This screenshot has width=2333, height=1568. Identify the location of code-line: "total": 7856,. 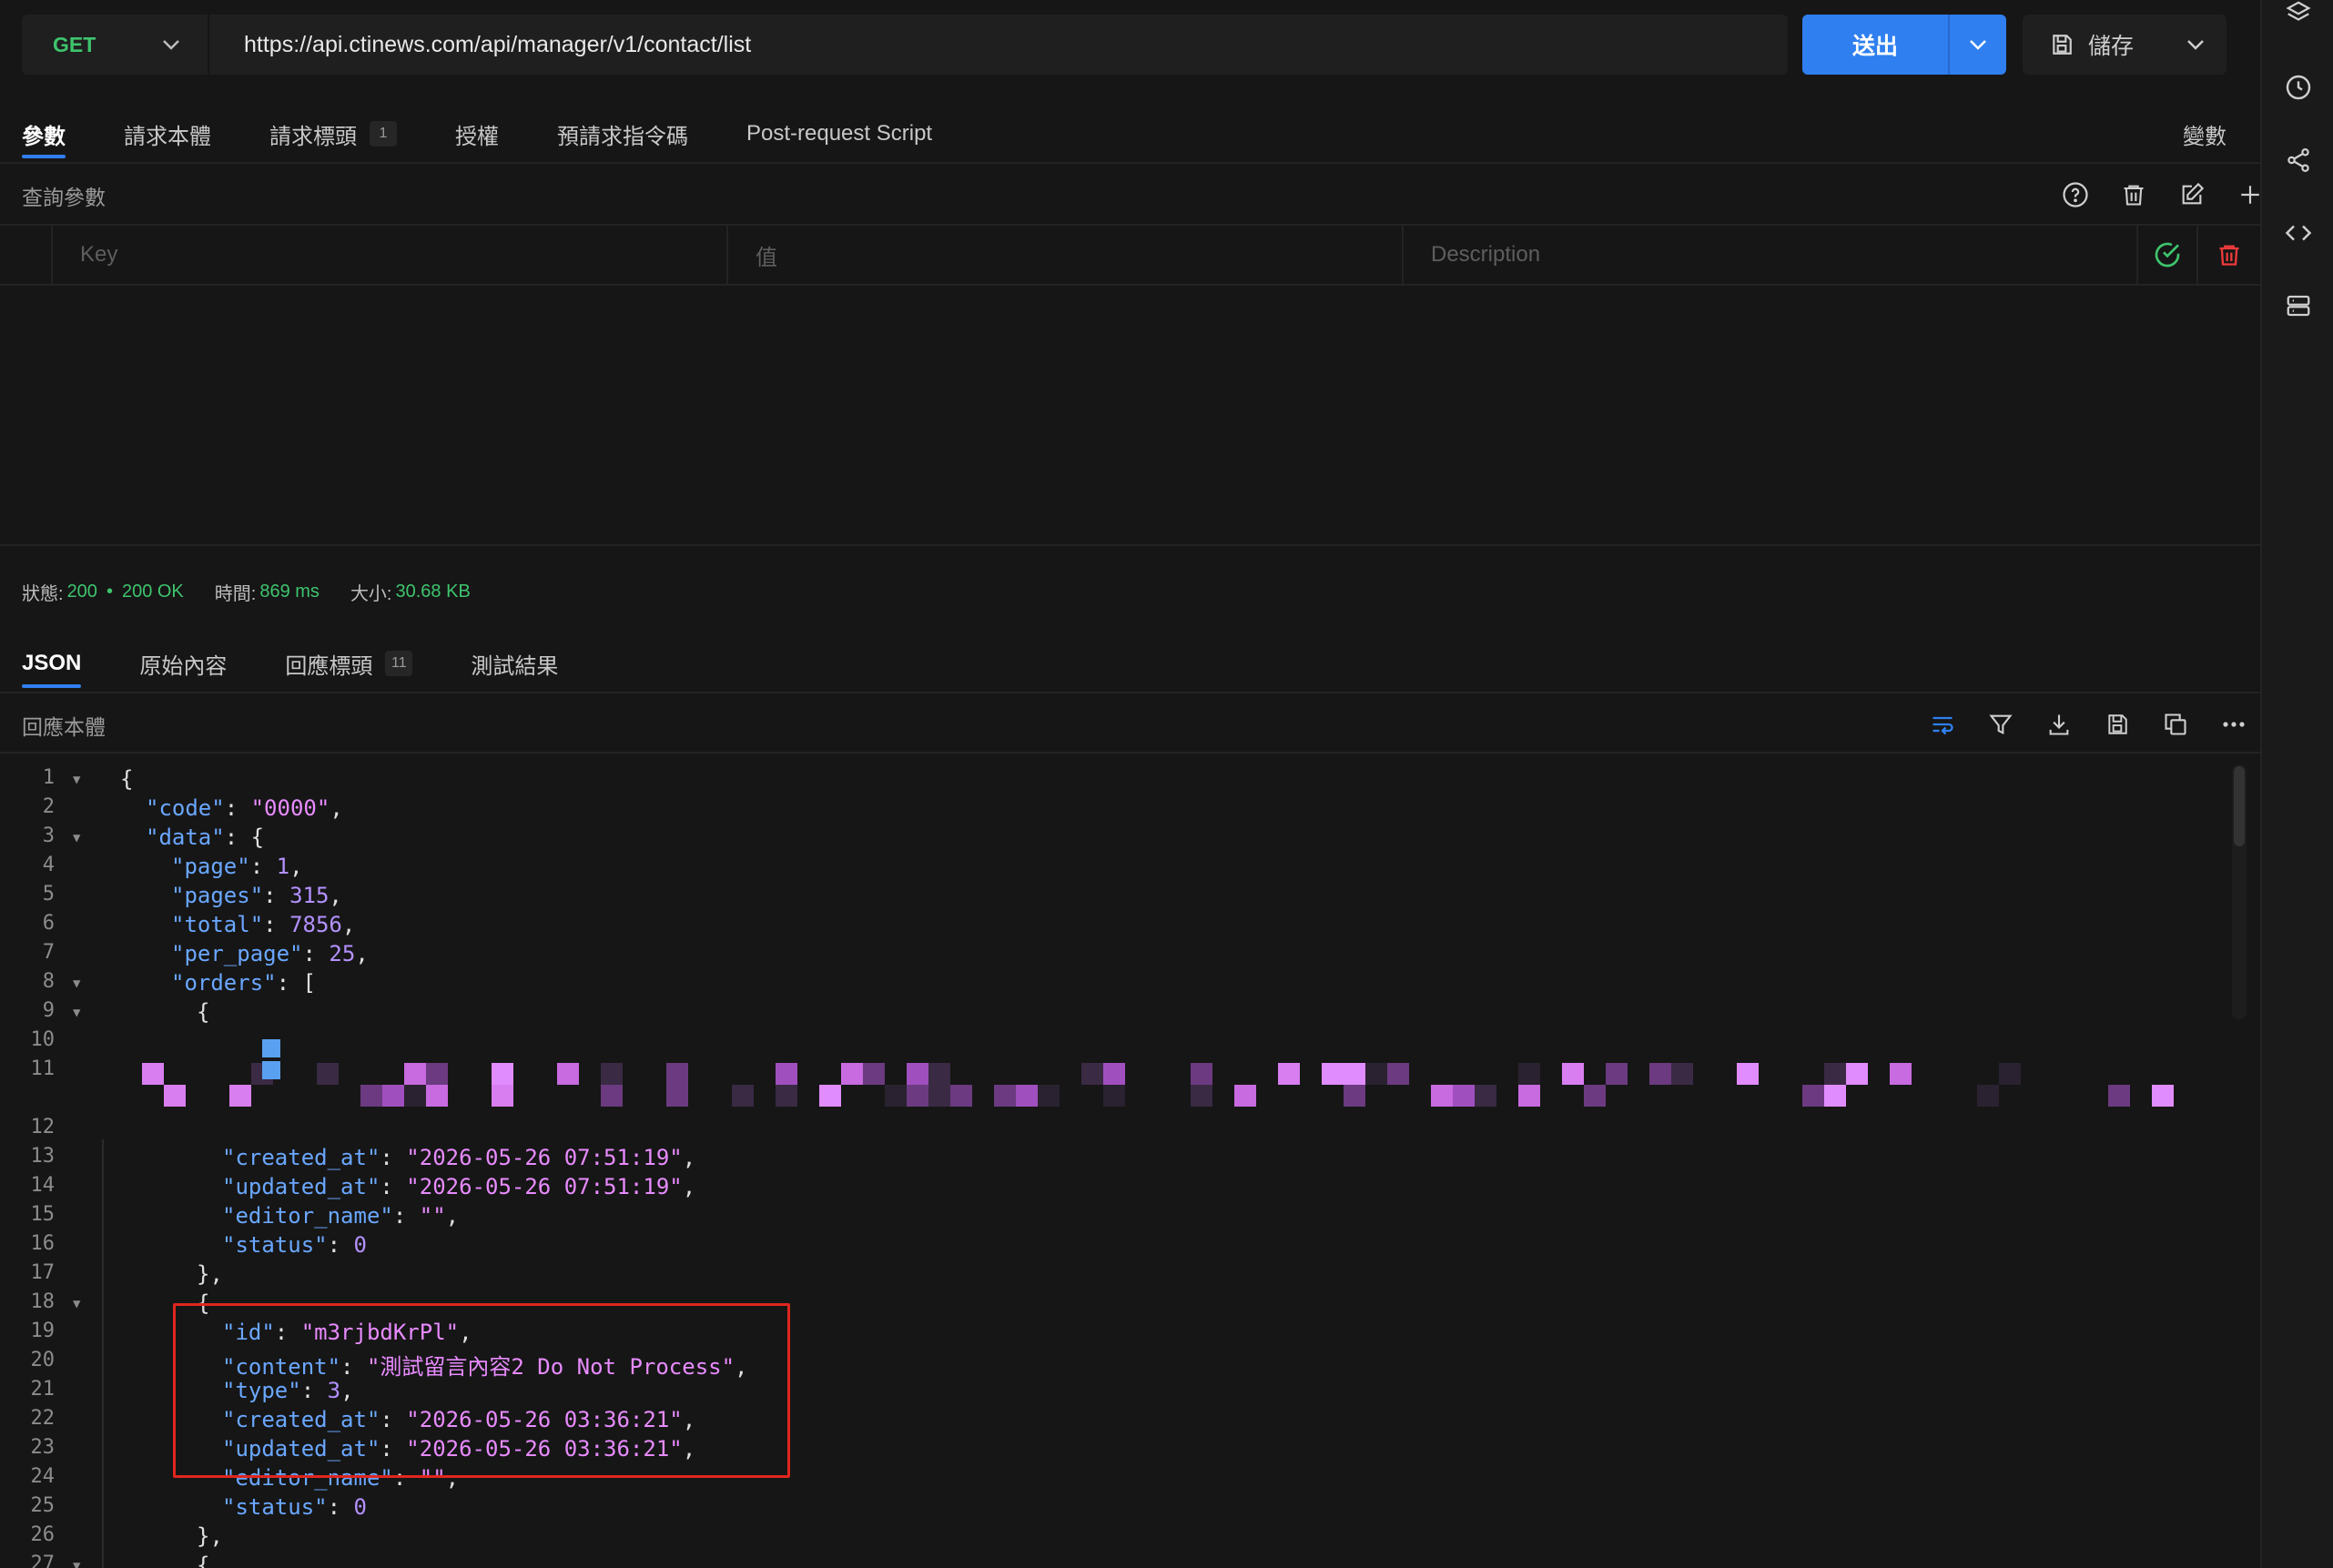
(263, 924).